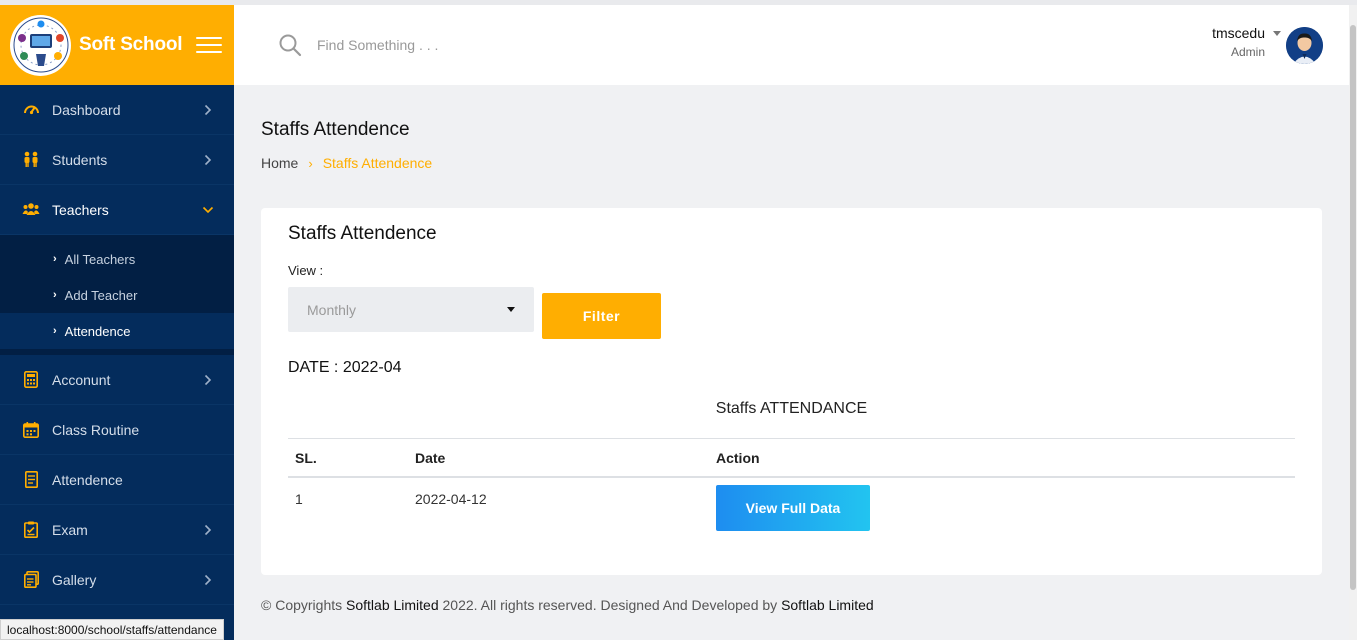 The image size is (1357, 640). I want to click on submenu-item-all-teachers: › All Teachers, so click(117, 259).